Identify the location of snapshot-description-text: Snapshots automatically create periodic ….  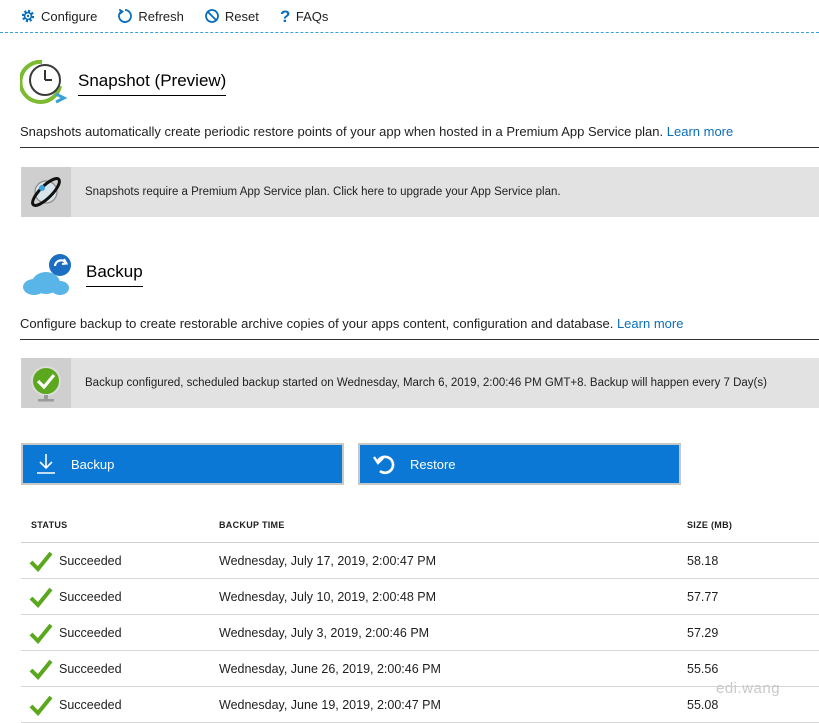
(342, 131).